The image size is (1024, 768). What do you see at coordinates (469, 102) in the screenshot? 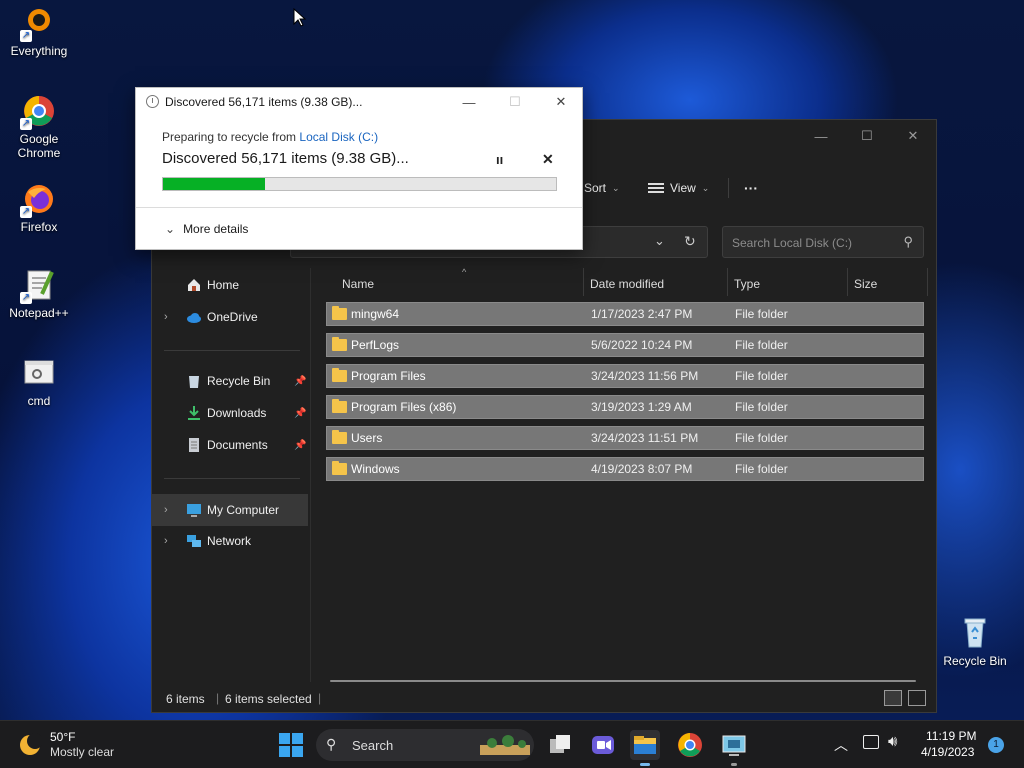
I see `dialog-minimize-button: —` at bounding box center [469, 102].